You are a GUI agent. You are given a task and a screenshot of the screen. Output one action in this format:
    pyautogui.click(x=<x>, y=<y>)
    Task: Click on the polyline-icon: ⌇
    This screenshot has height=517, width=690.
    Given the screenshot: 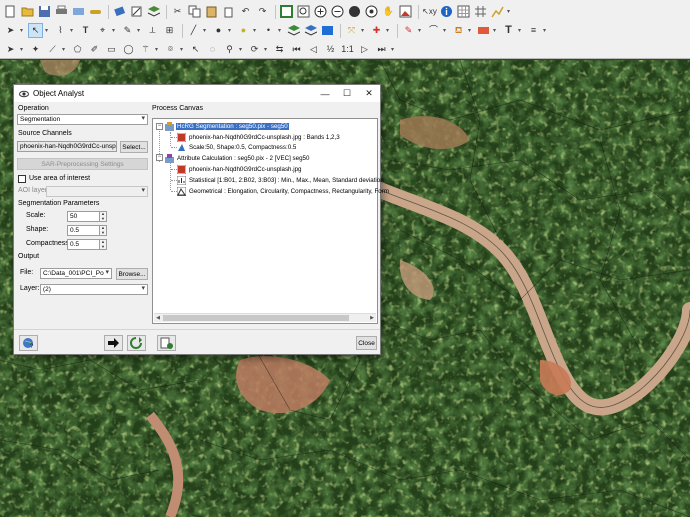 What is the action you would take?
    pyautogui.click(x=60, y=30)
    